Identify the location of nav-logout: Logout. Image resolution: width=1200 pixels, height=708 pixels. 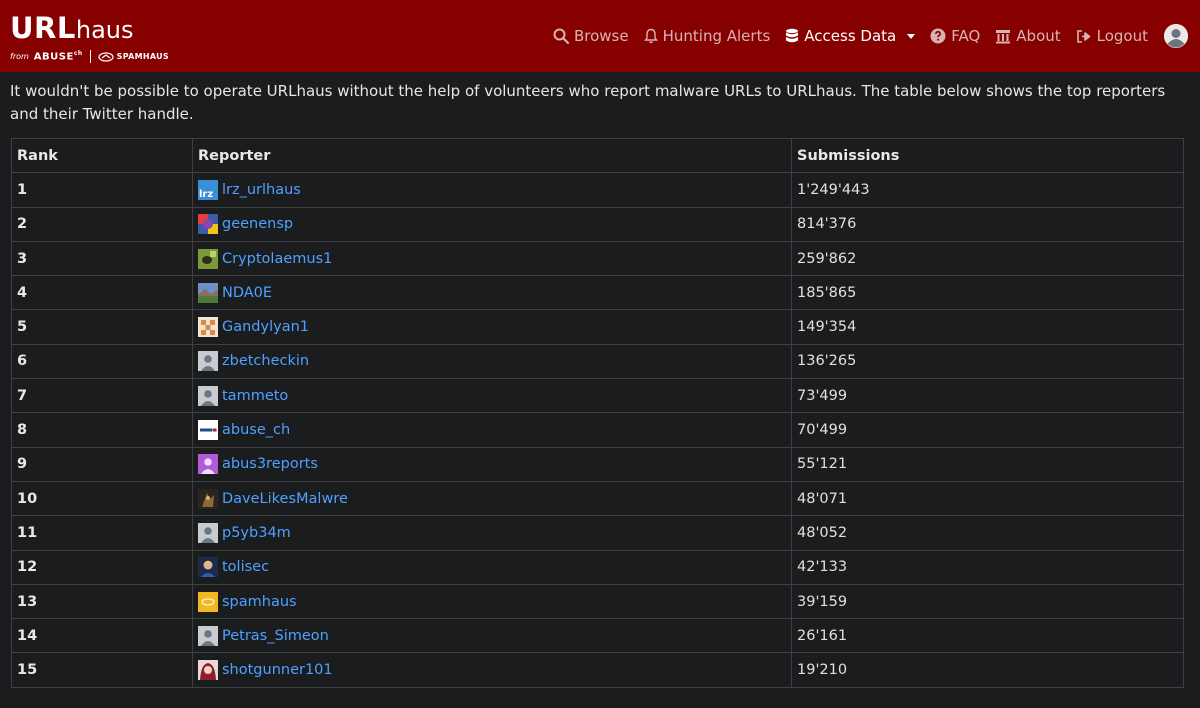
(1112, 36).